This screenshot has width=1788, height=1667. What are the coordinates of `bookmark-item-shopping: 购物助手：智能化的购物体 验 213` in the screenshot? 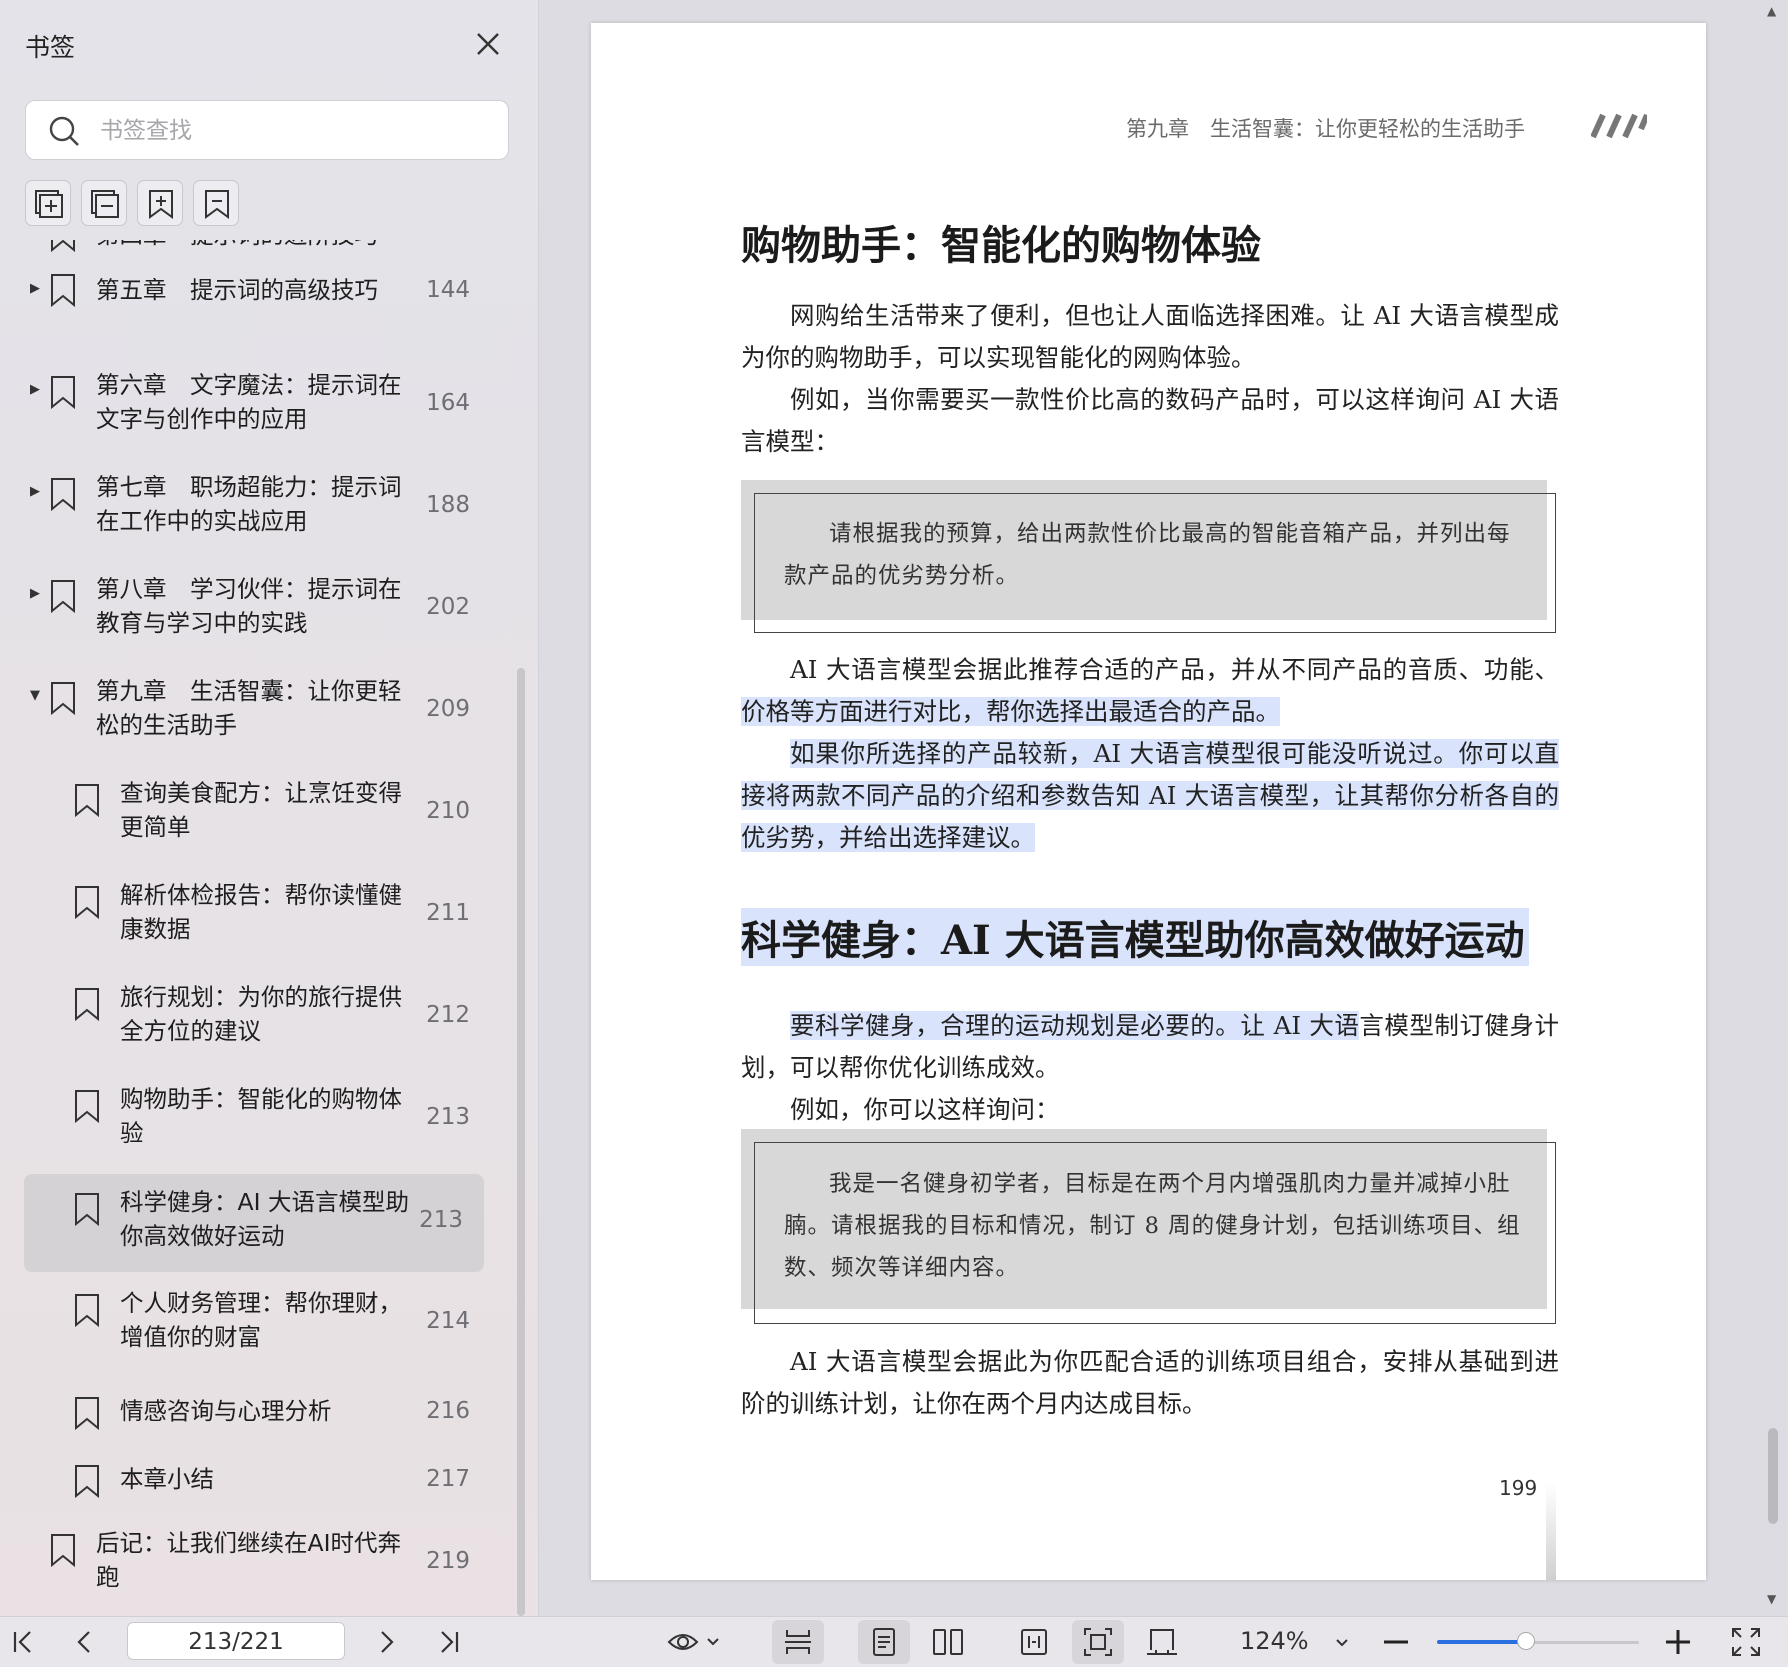 It's located at (257, 1120).